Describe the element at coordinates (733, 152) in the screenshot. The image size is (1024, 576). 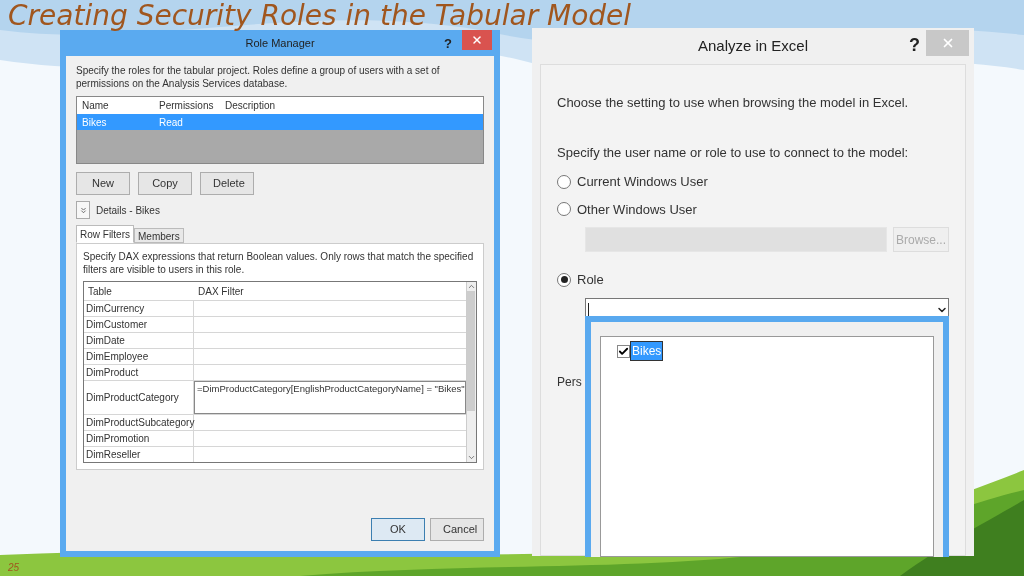
I see `question-text: Specify the user name or role to use to connect to the model:` at that location.